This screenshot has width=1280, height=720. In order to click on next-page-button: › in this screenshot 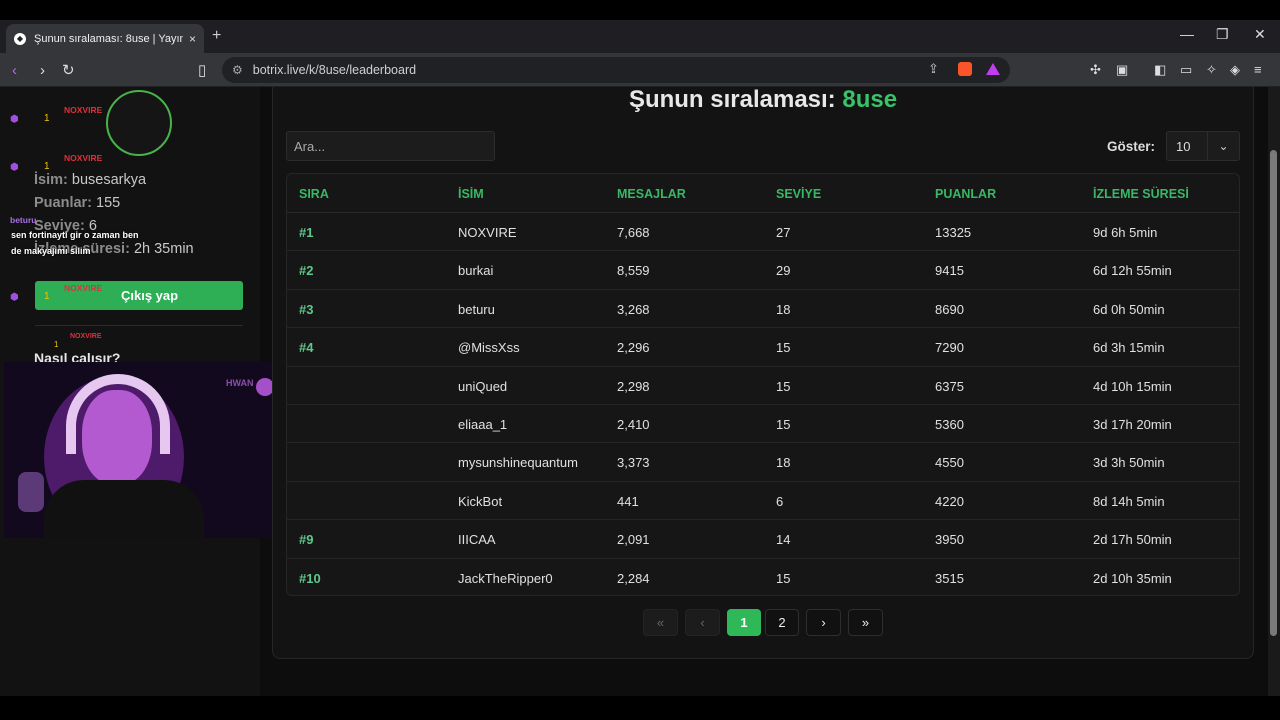, I will do `click(823, 622)`.